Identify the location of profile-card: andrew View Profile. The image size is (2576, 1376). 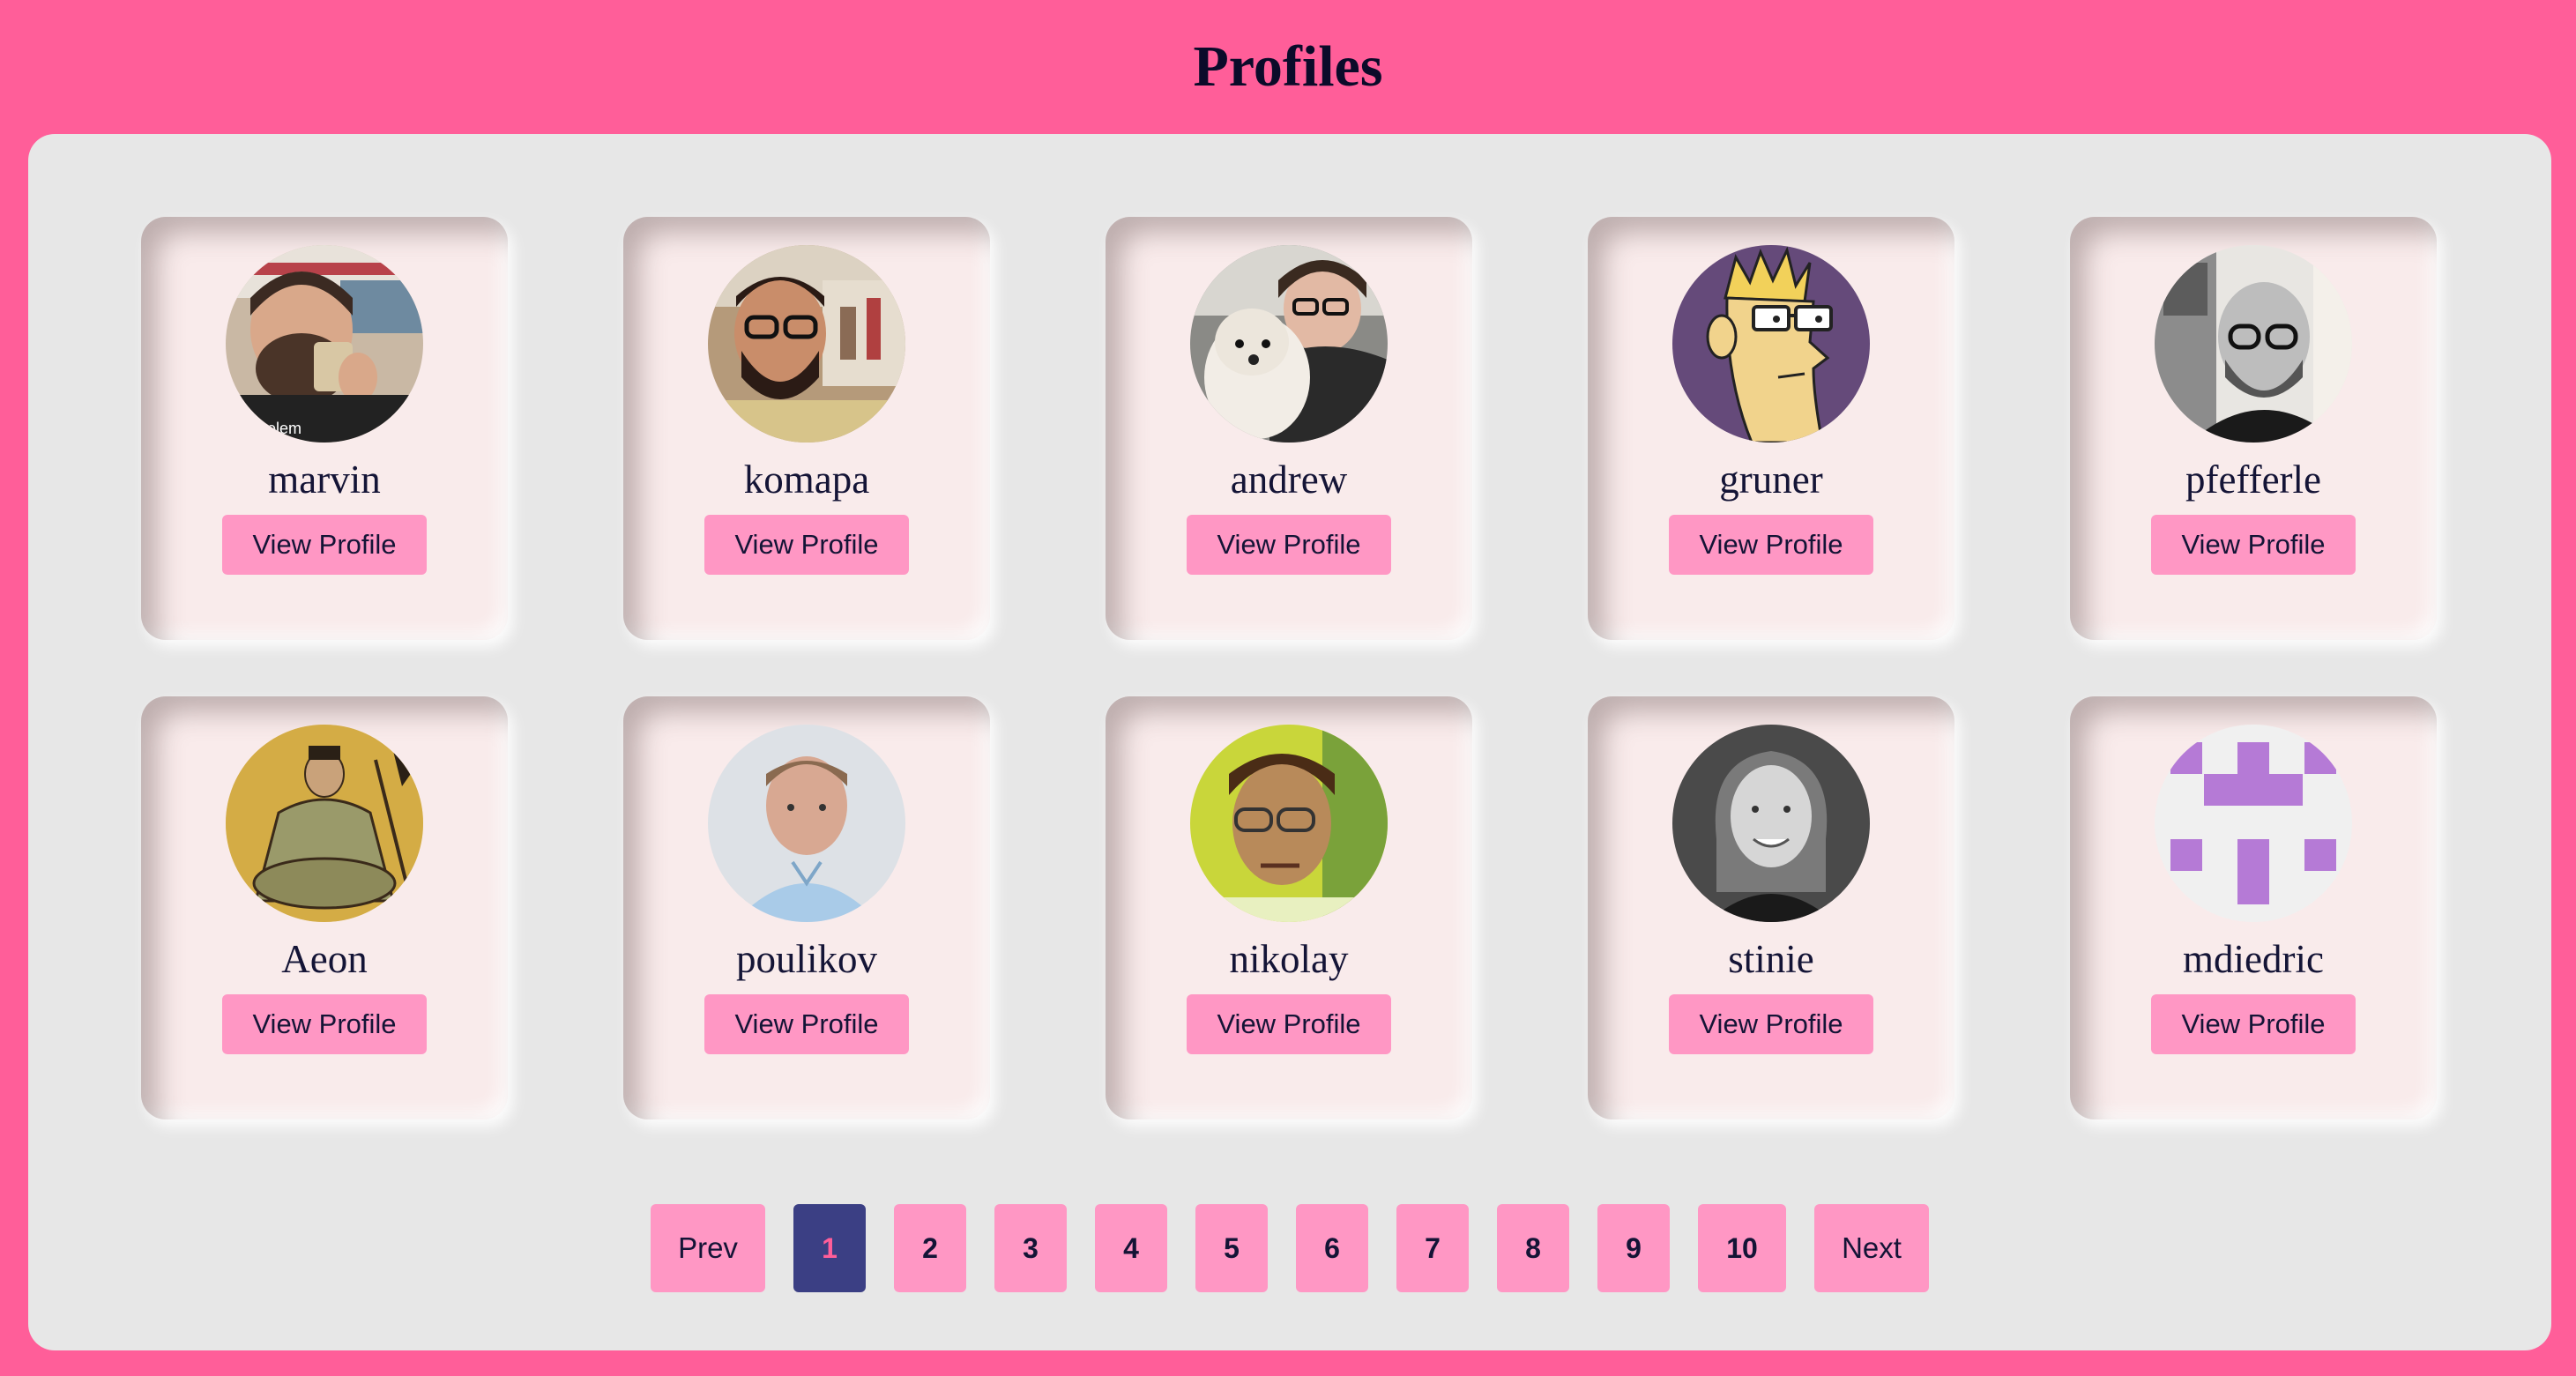
(1289, 429).